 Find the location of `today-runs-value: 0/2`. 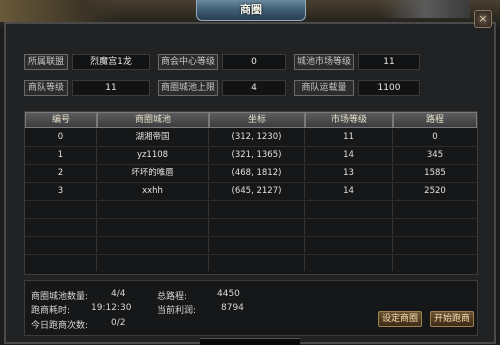

today-runs-value: 0/2 is located at coordinates (118, 323).